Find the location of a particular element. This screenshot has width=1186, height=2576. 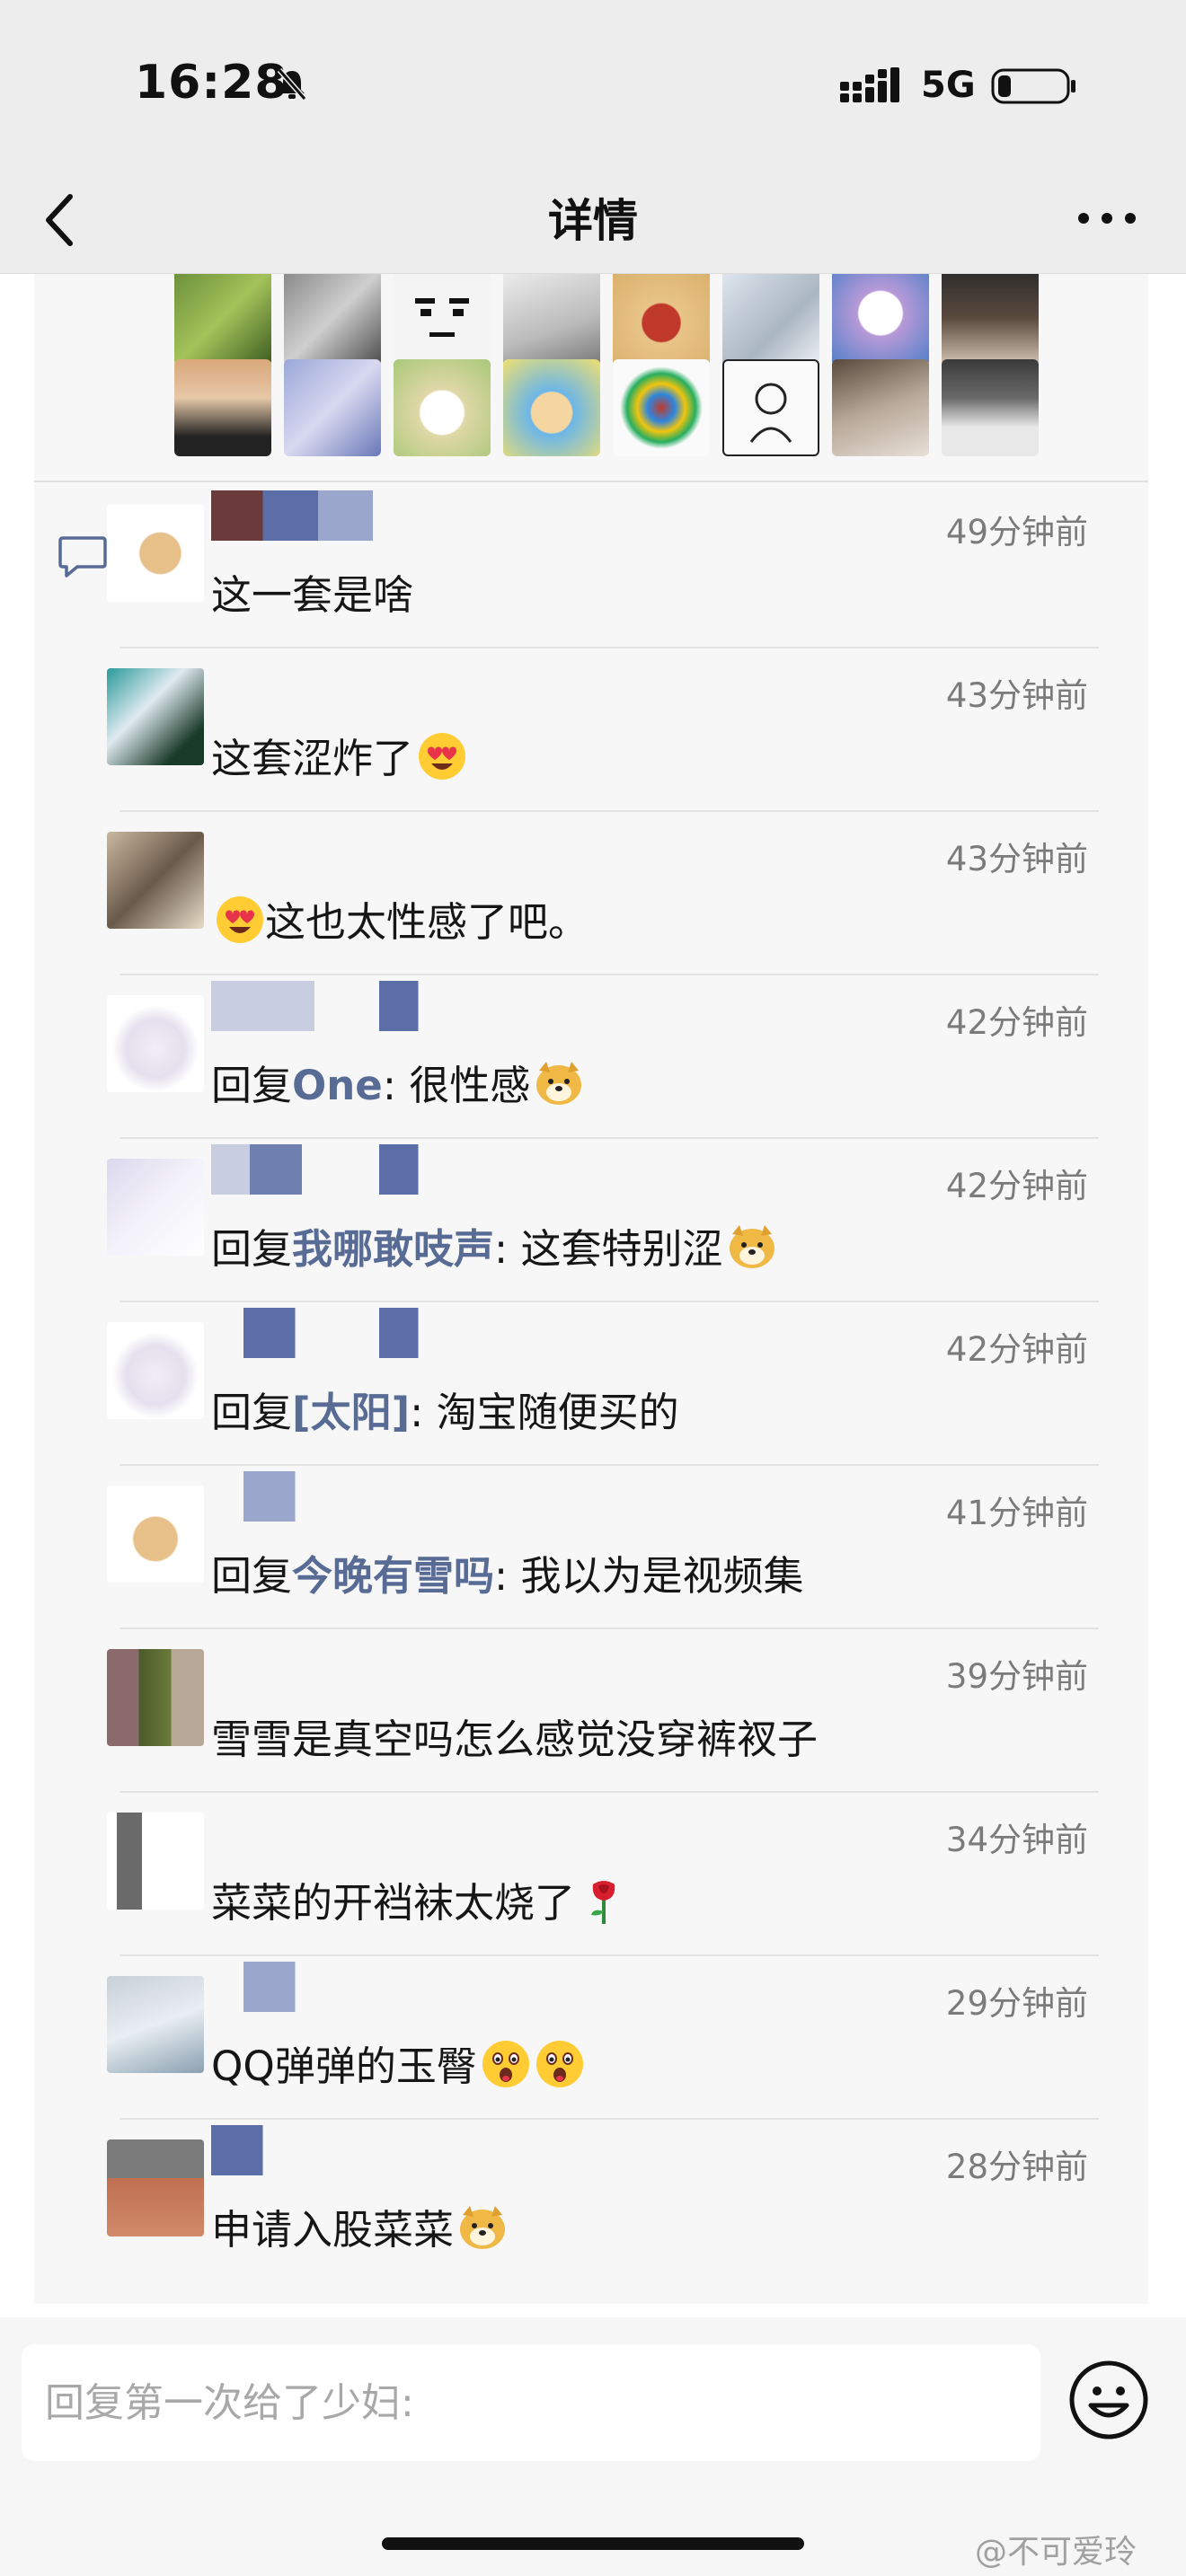

comment-item: 49分钟前 这一套是啥 is located at coordinates (600, 566).